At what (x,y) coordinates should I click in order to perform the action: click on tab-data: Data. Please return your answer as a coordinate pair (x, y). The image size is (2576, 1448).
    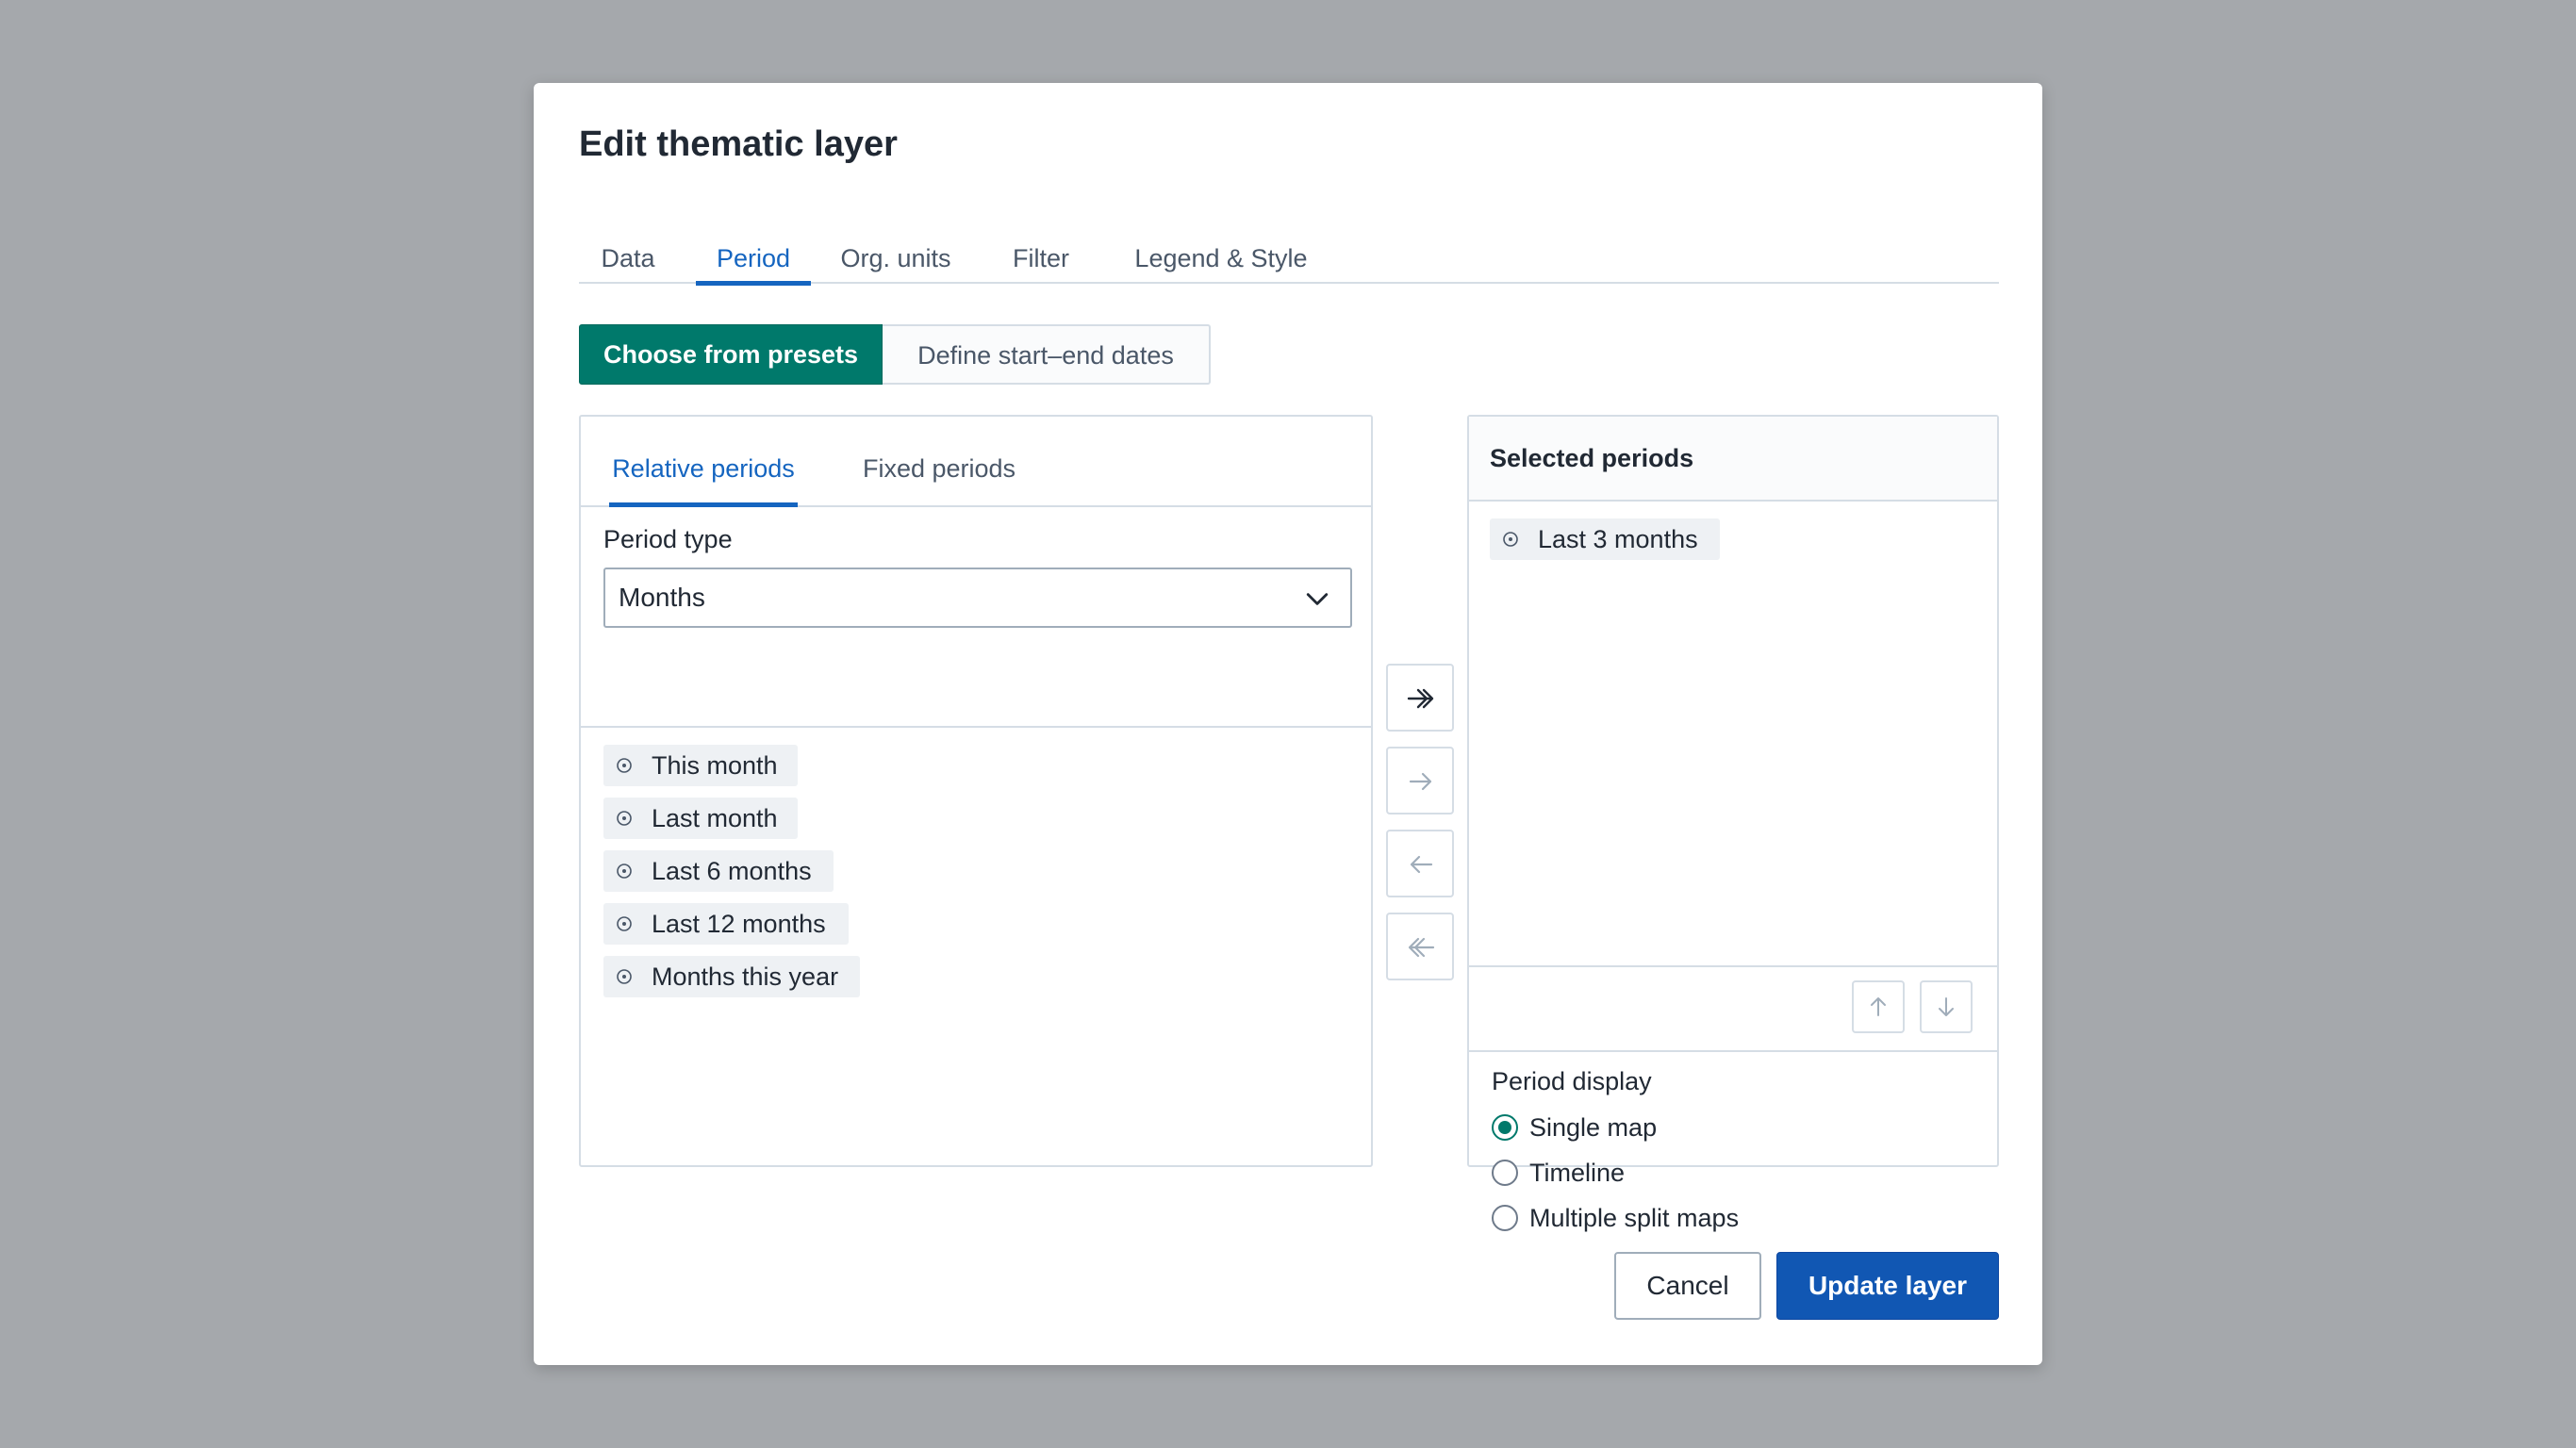
    Looking at the image, I should click on (628, 254).